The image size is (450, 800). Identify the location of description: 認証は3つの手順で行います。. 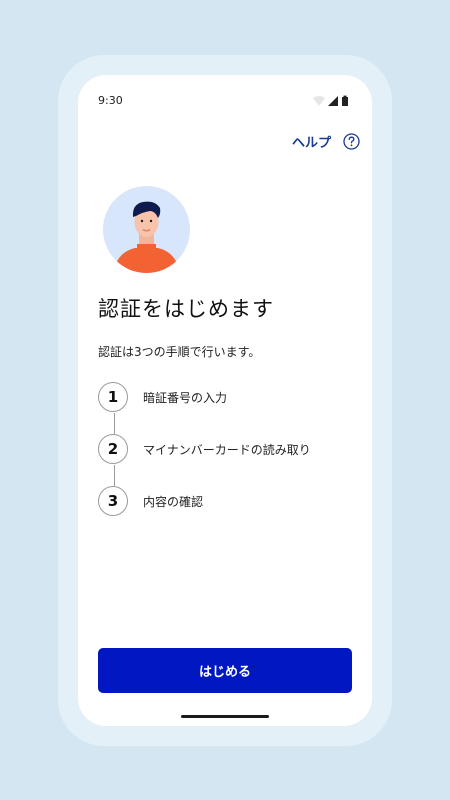
(179, 352).